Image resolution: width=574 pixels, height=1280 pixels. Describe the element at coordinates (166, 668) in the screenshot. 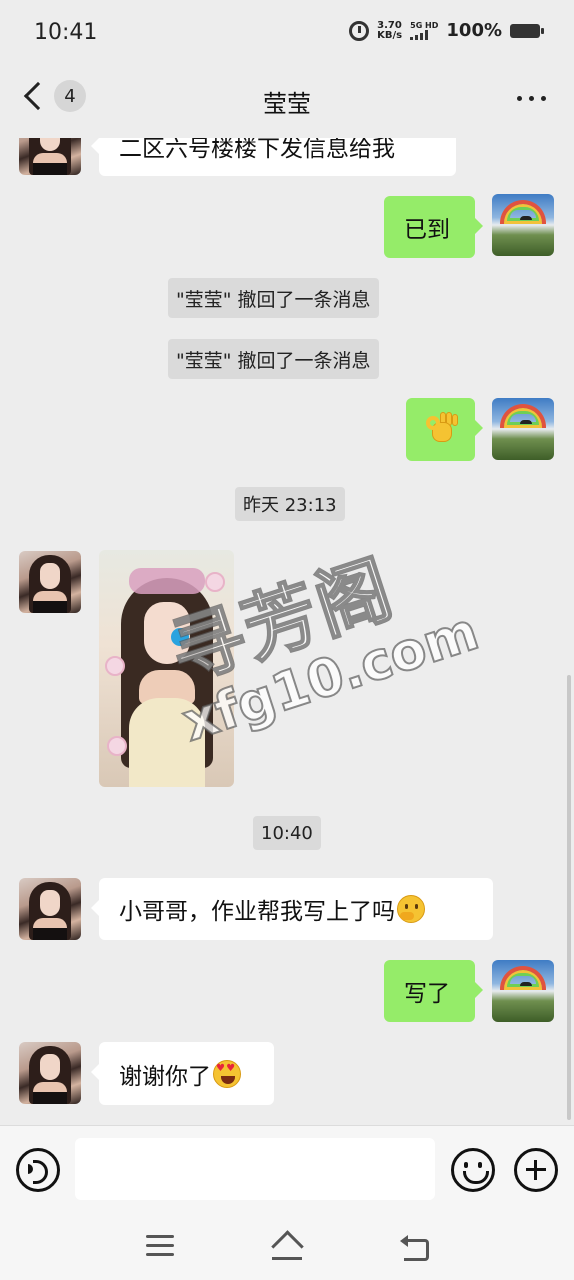

I see `image-message` at that location.